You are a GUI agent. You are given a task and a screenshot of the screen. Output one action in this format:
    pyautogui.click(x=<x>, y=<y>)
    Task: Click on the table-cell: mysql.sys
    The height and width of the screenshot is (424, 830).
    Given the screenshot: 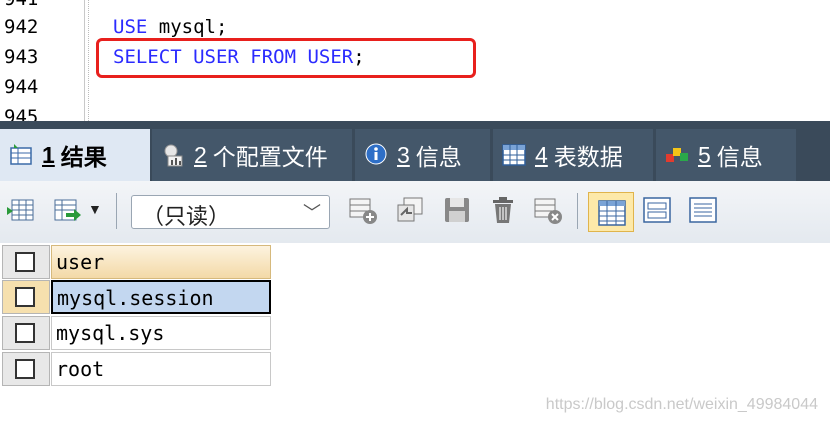 What is the action you would take?
    pyautogui.click(x=161, y=333)
    